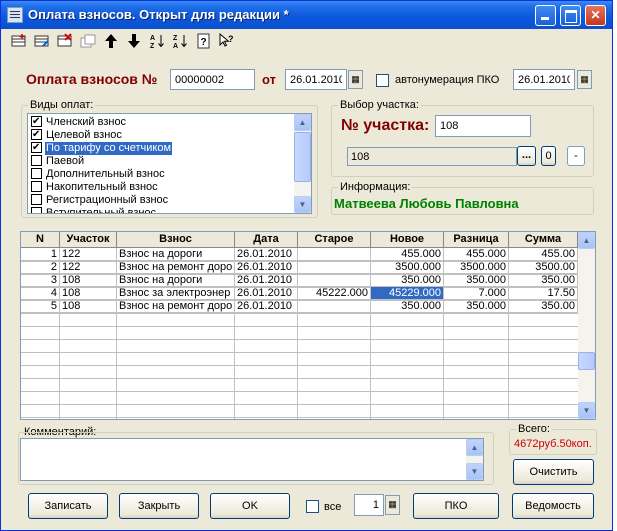 Image resolution: width=617 pixels, height=531 pixels. What do you see at coordinates (176, 240) in the screenshot?
I see `column-header: Взнос` at bounding box center [176, 240].